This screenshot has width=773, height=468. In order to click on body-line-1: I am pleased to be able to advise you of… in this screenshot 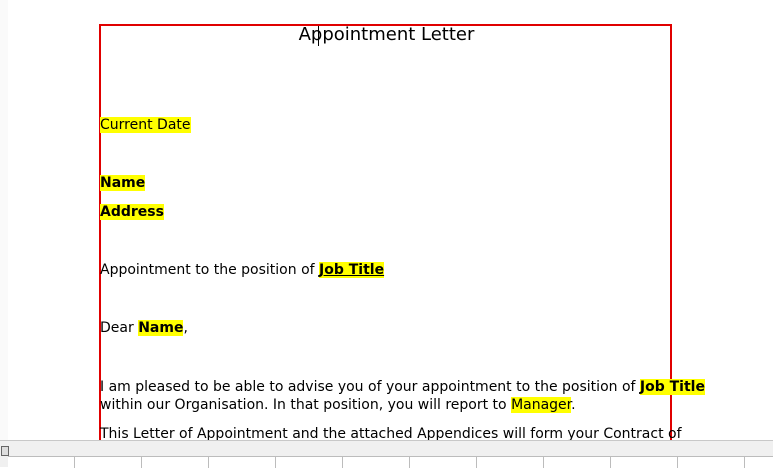, I will do `click(402, 387)`.